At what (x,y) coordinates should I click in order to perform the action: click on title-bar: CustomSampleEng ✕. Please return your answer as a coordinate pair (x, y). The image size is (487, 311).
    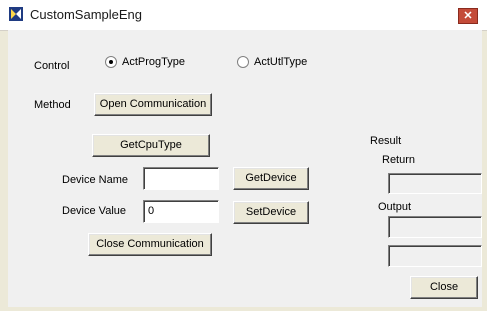
    Looking at the image, I should click on (243, 15).